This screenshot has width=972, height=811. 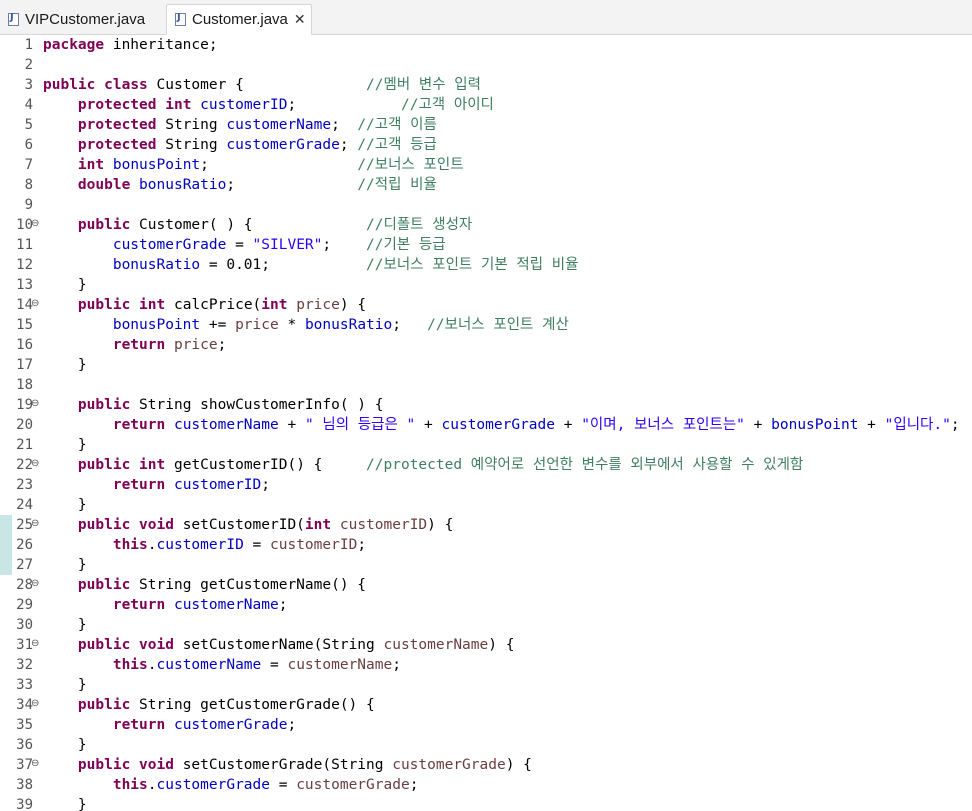 What do you see at coordinates (486, 365) in the screenshot?
I see `code-line: 17 }` at bounding box center [486, 365].